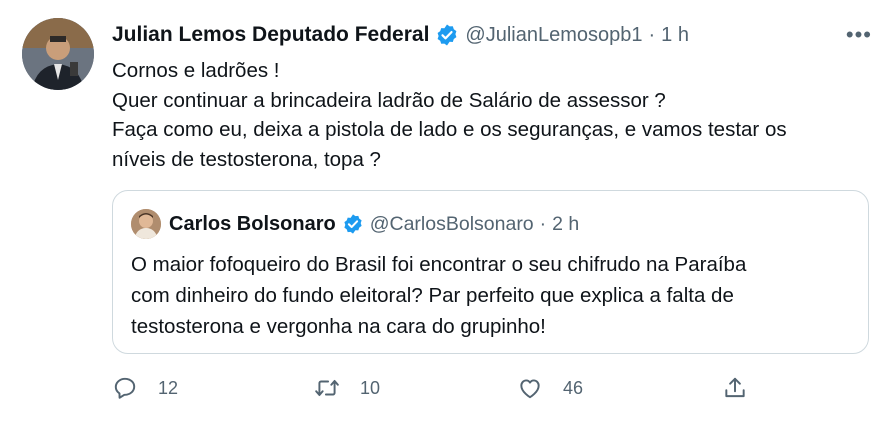 The image size is (892, 421). What do you see at coordinates (347, 388) in the screenshot?
I see `retweet-button: 10` at bounding box center [347, 388].